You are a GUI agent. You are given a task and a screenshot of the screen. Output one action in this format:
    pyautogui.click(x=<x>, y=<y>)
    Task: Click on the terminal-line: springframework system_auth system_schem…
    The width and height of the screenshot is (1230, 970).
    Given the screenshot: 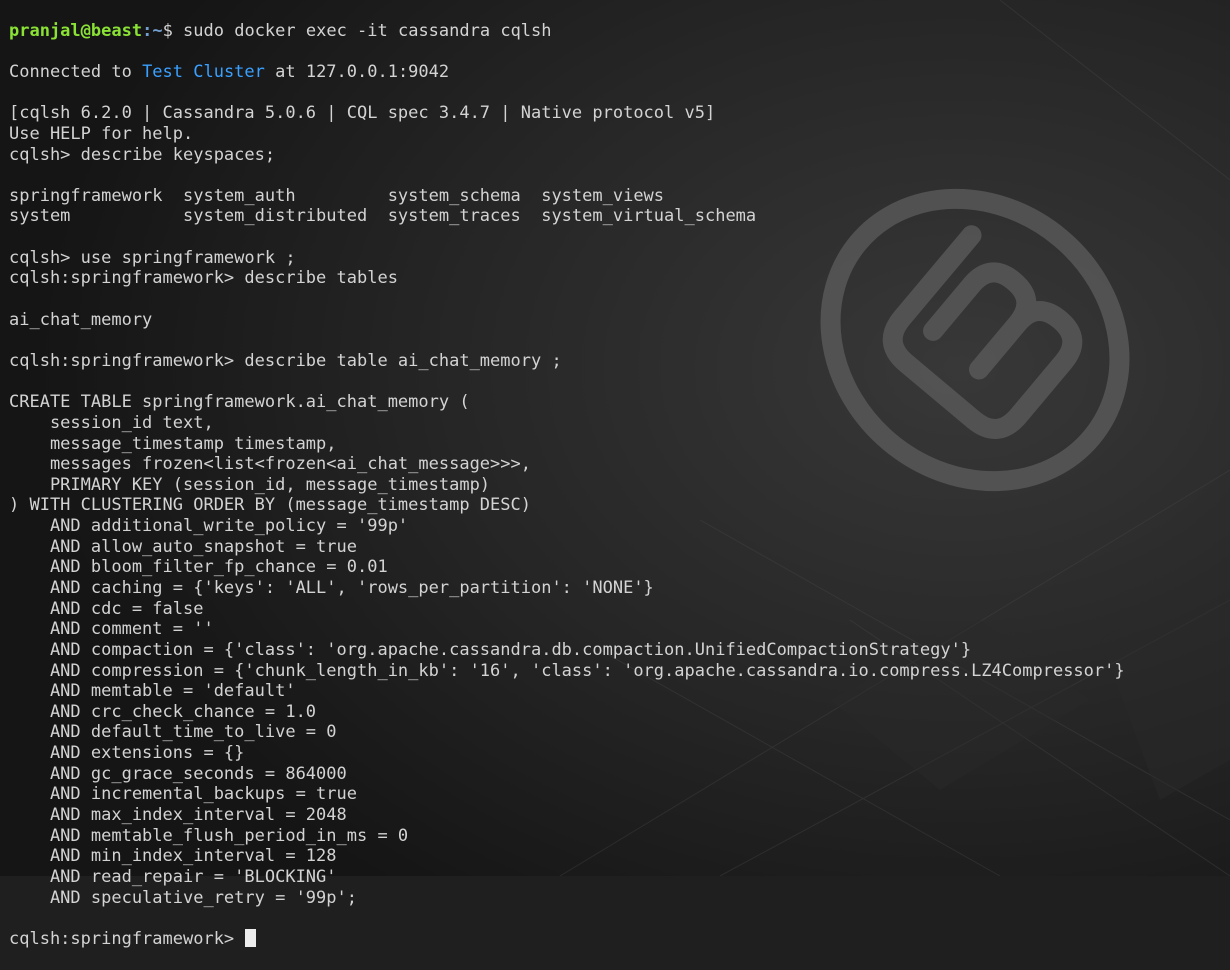 What is the action you would take?
    pyautogui.click(x=337, y=195)
    